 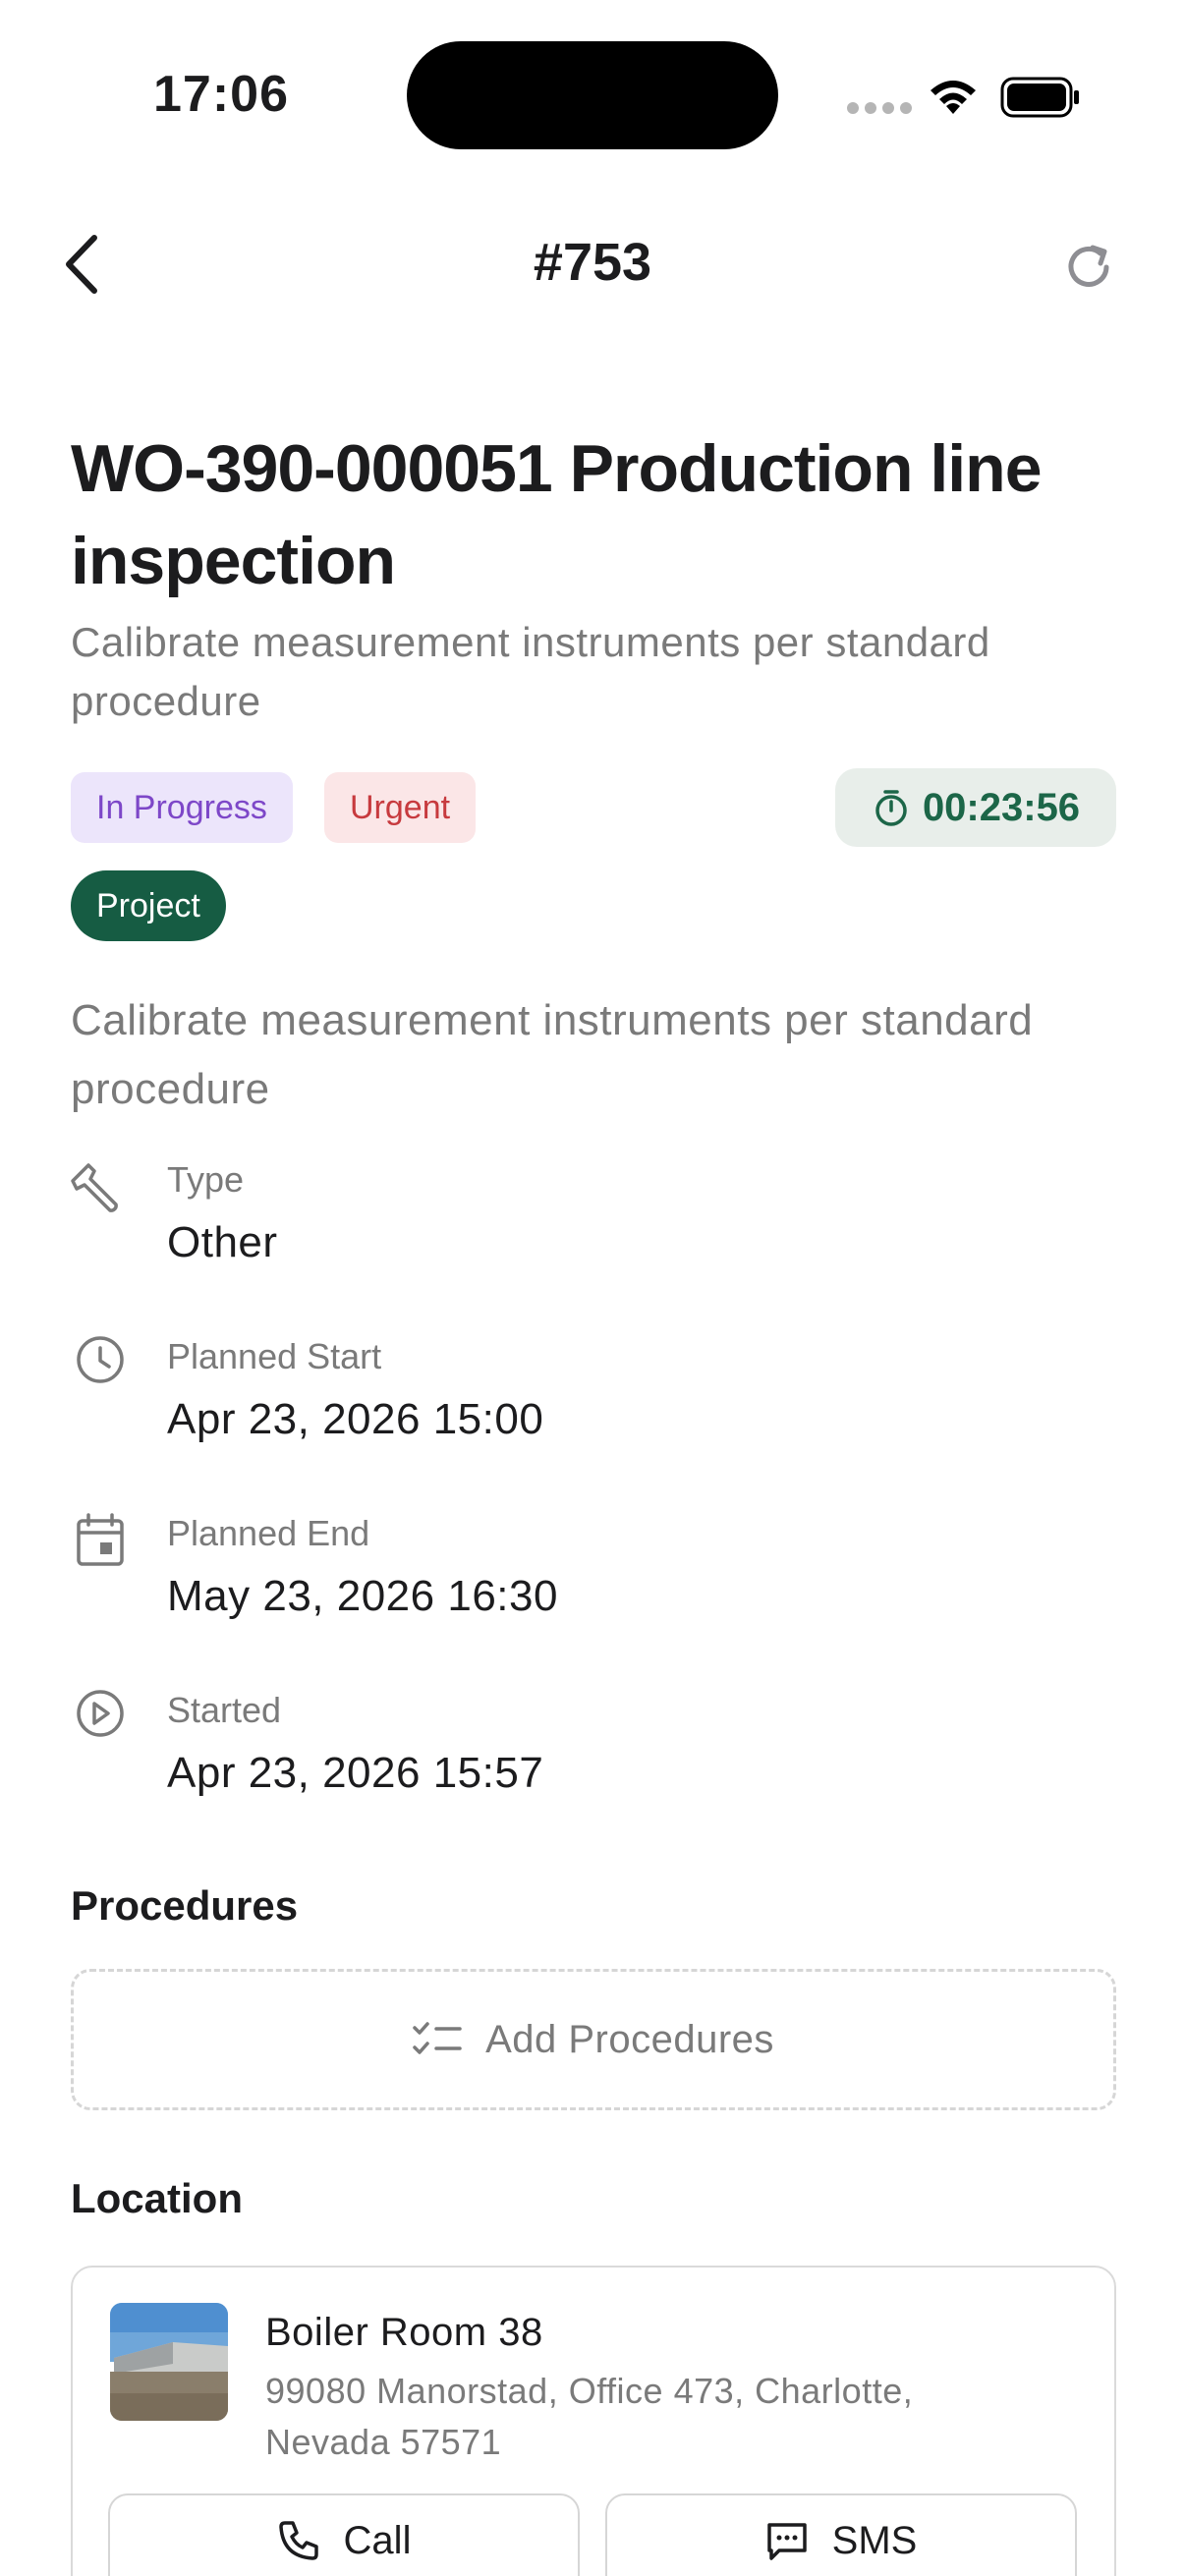 I want to click on play-circle-icon, so click(x=100, y=1713).